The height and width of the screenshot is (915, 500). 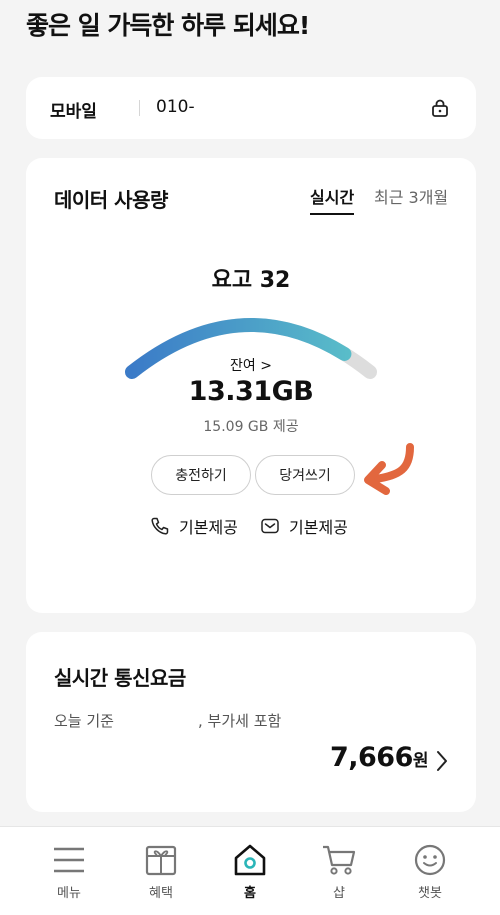 What do you see at coordinates (139, 108) in the screenshot?
I see `divider` at bounding box center [139, 108].